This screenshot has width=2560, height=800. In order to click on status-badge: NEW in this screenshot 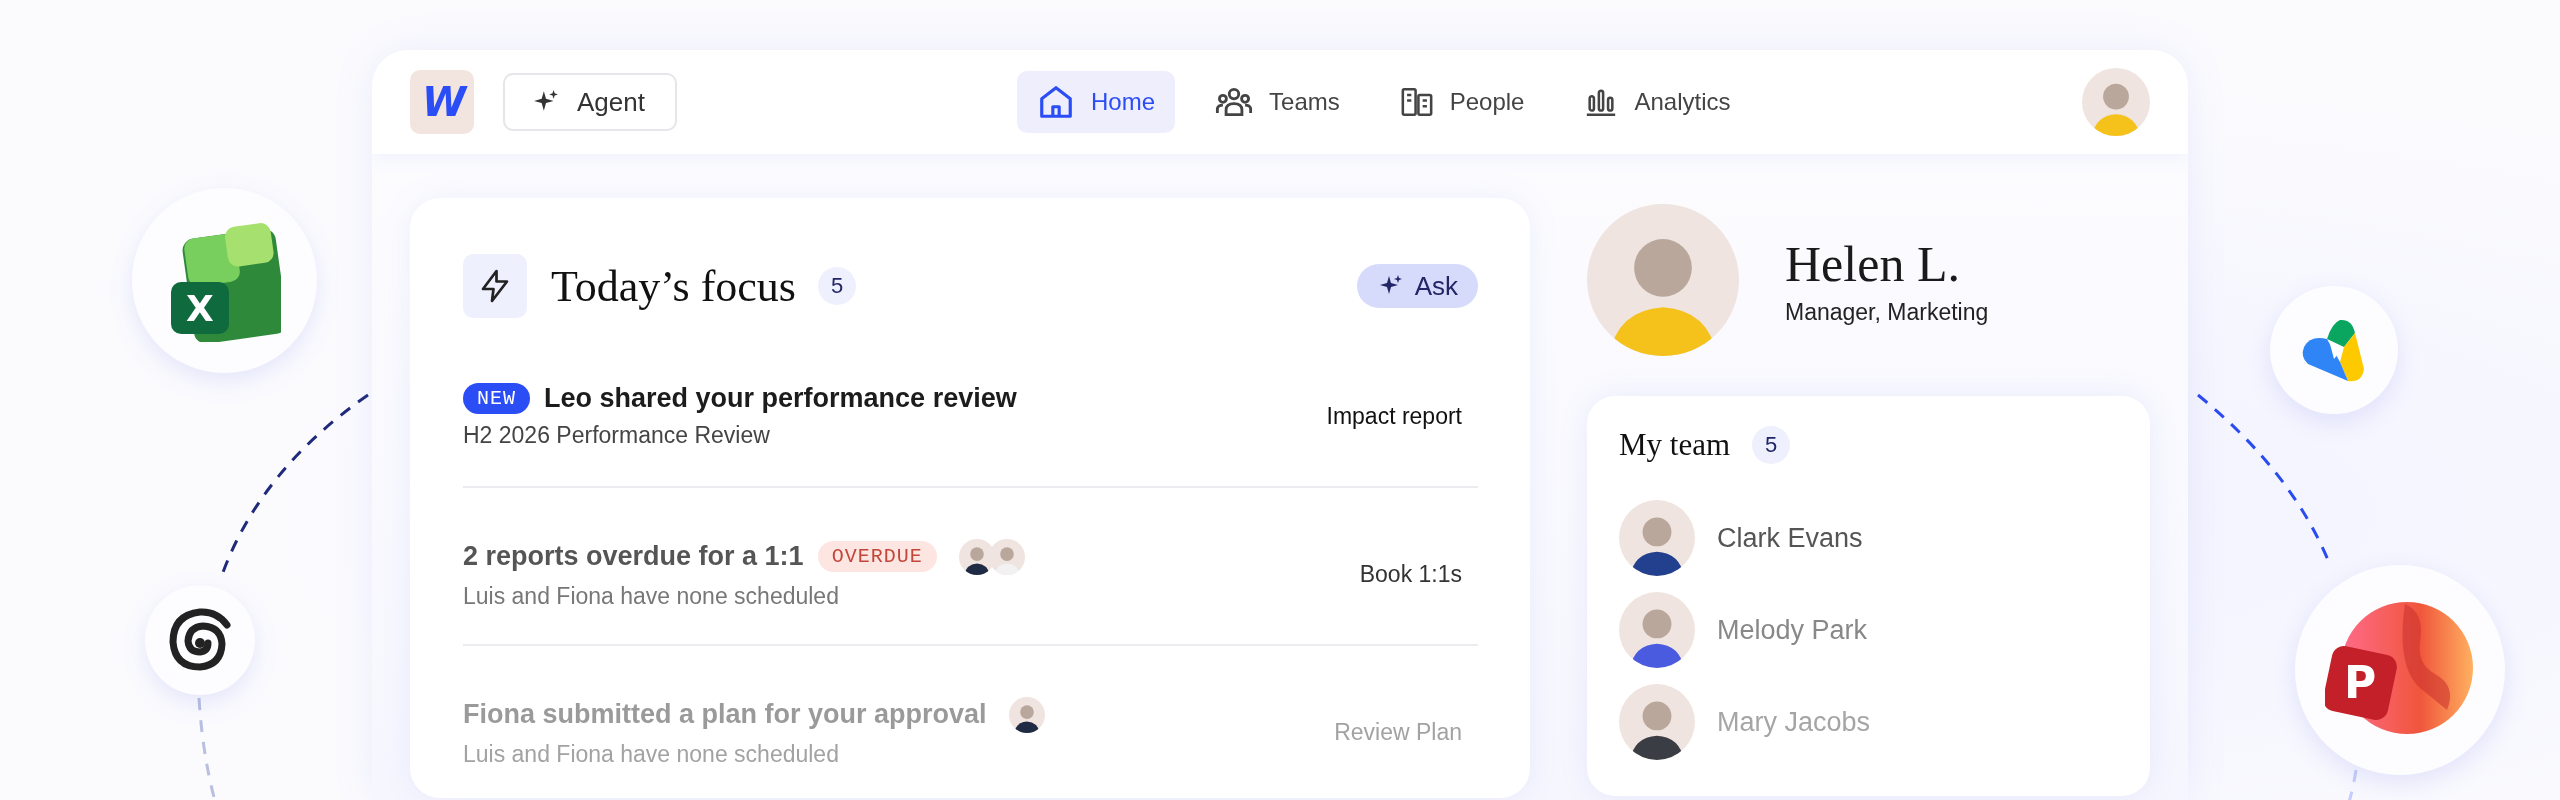, I will do `click(496, 398)`.